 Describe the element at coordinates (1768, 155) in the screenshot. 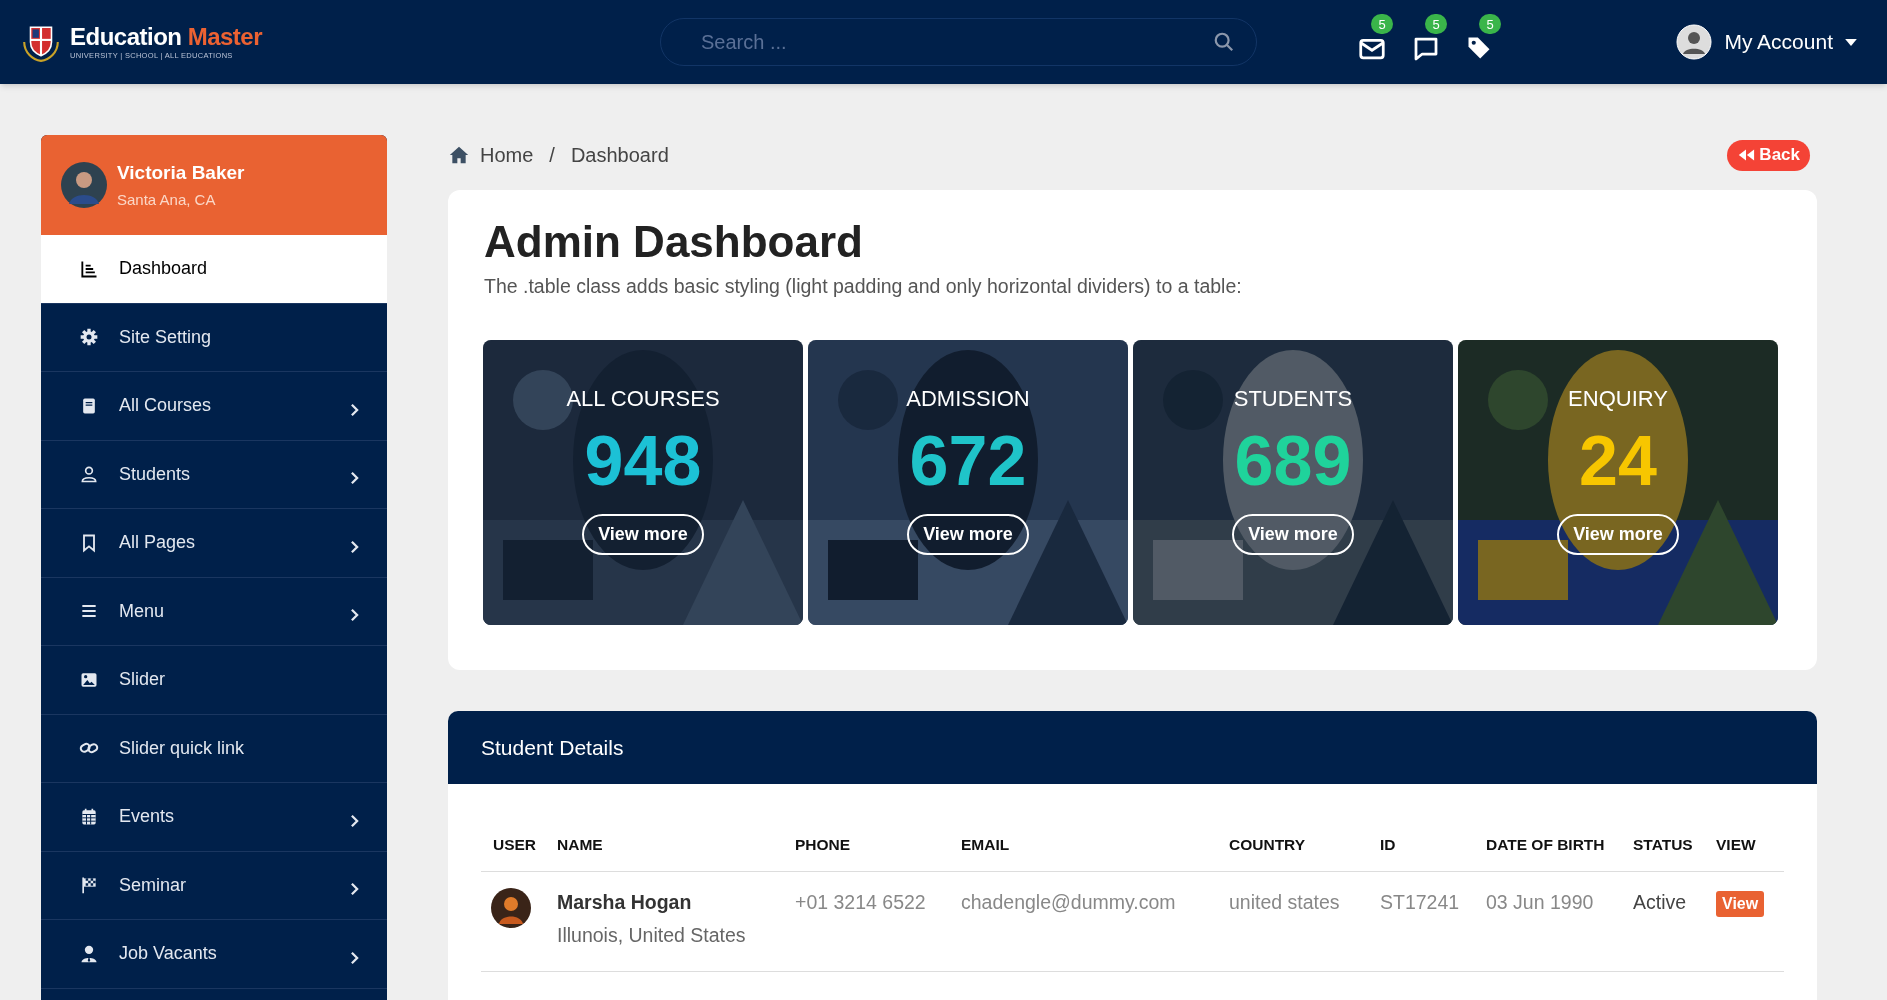

I see `back-button: Back` at that location.